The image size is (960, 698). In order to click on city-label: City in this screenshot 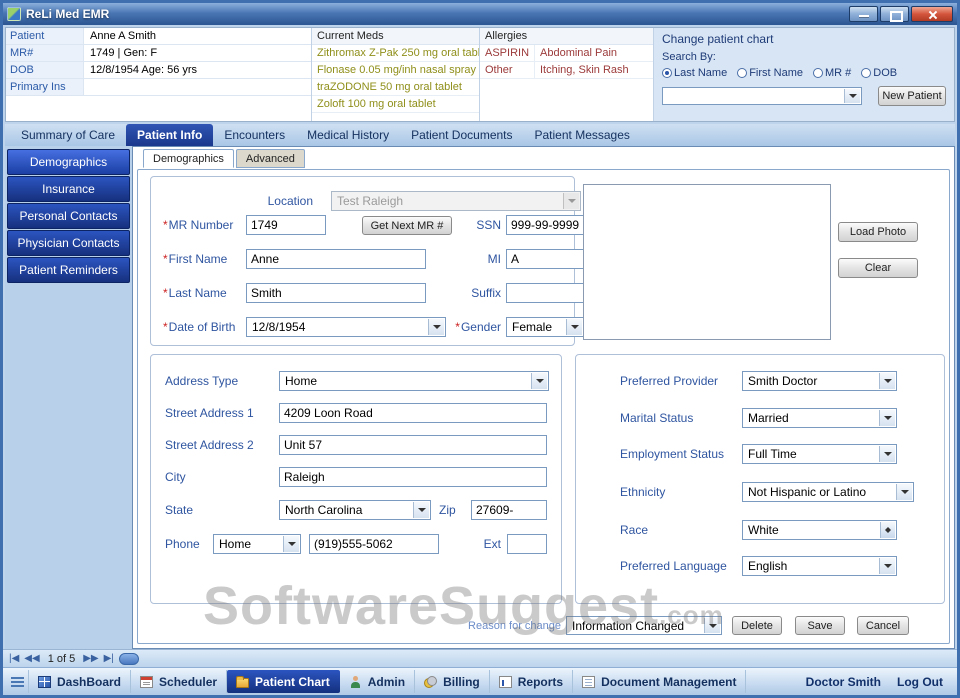, I will do `click(175, 477)`.